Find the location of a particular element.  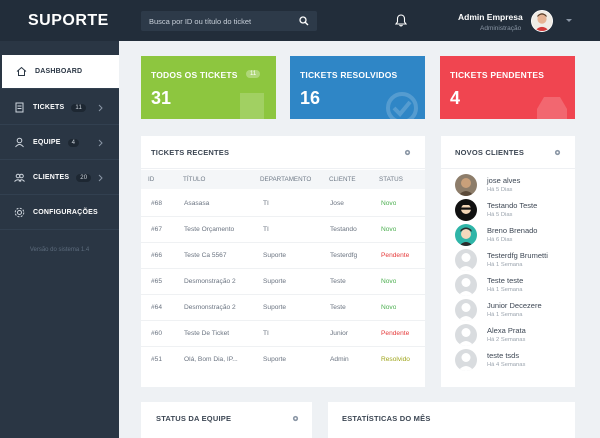

client-name: jose alves is located at coordinates (503, 180).